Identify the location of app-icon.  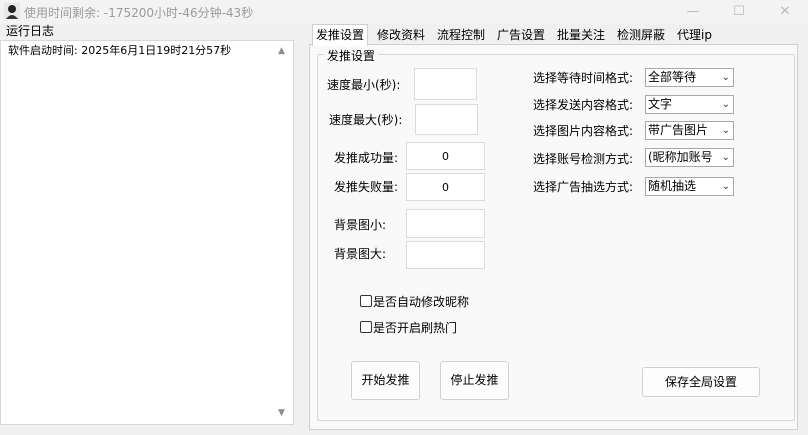
(12, 11).